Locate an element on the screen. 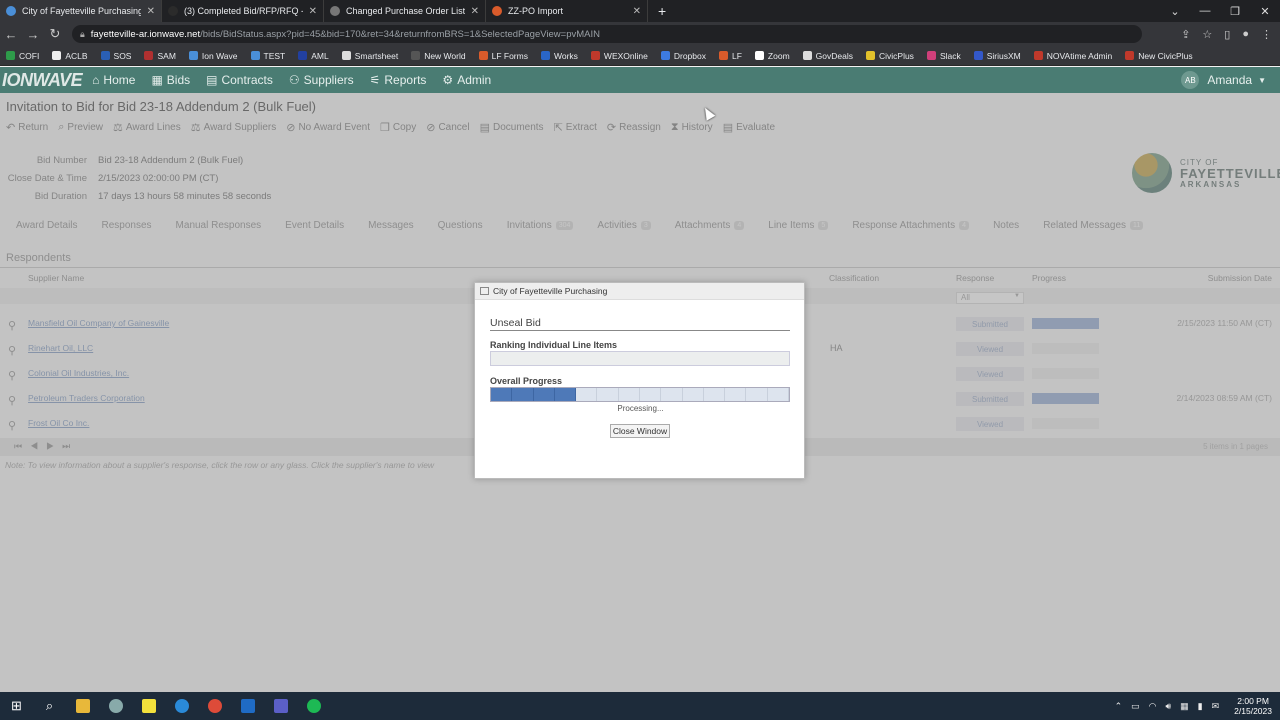 Image resolution: width=1280 pixels, height=720 pixels. bookmark-item: ACLB is located at coordinates (70, 55).